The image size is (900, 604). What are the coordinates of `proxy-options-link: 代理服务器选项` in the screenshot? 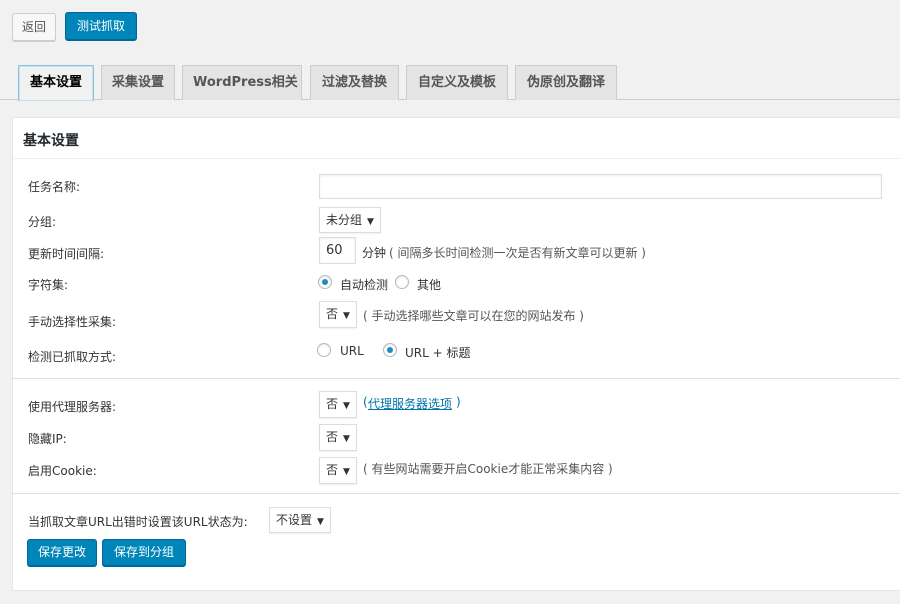 It's located at (410, 403).